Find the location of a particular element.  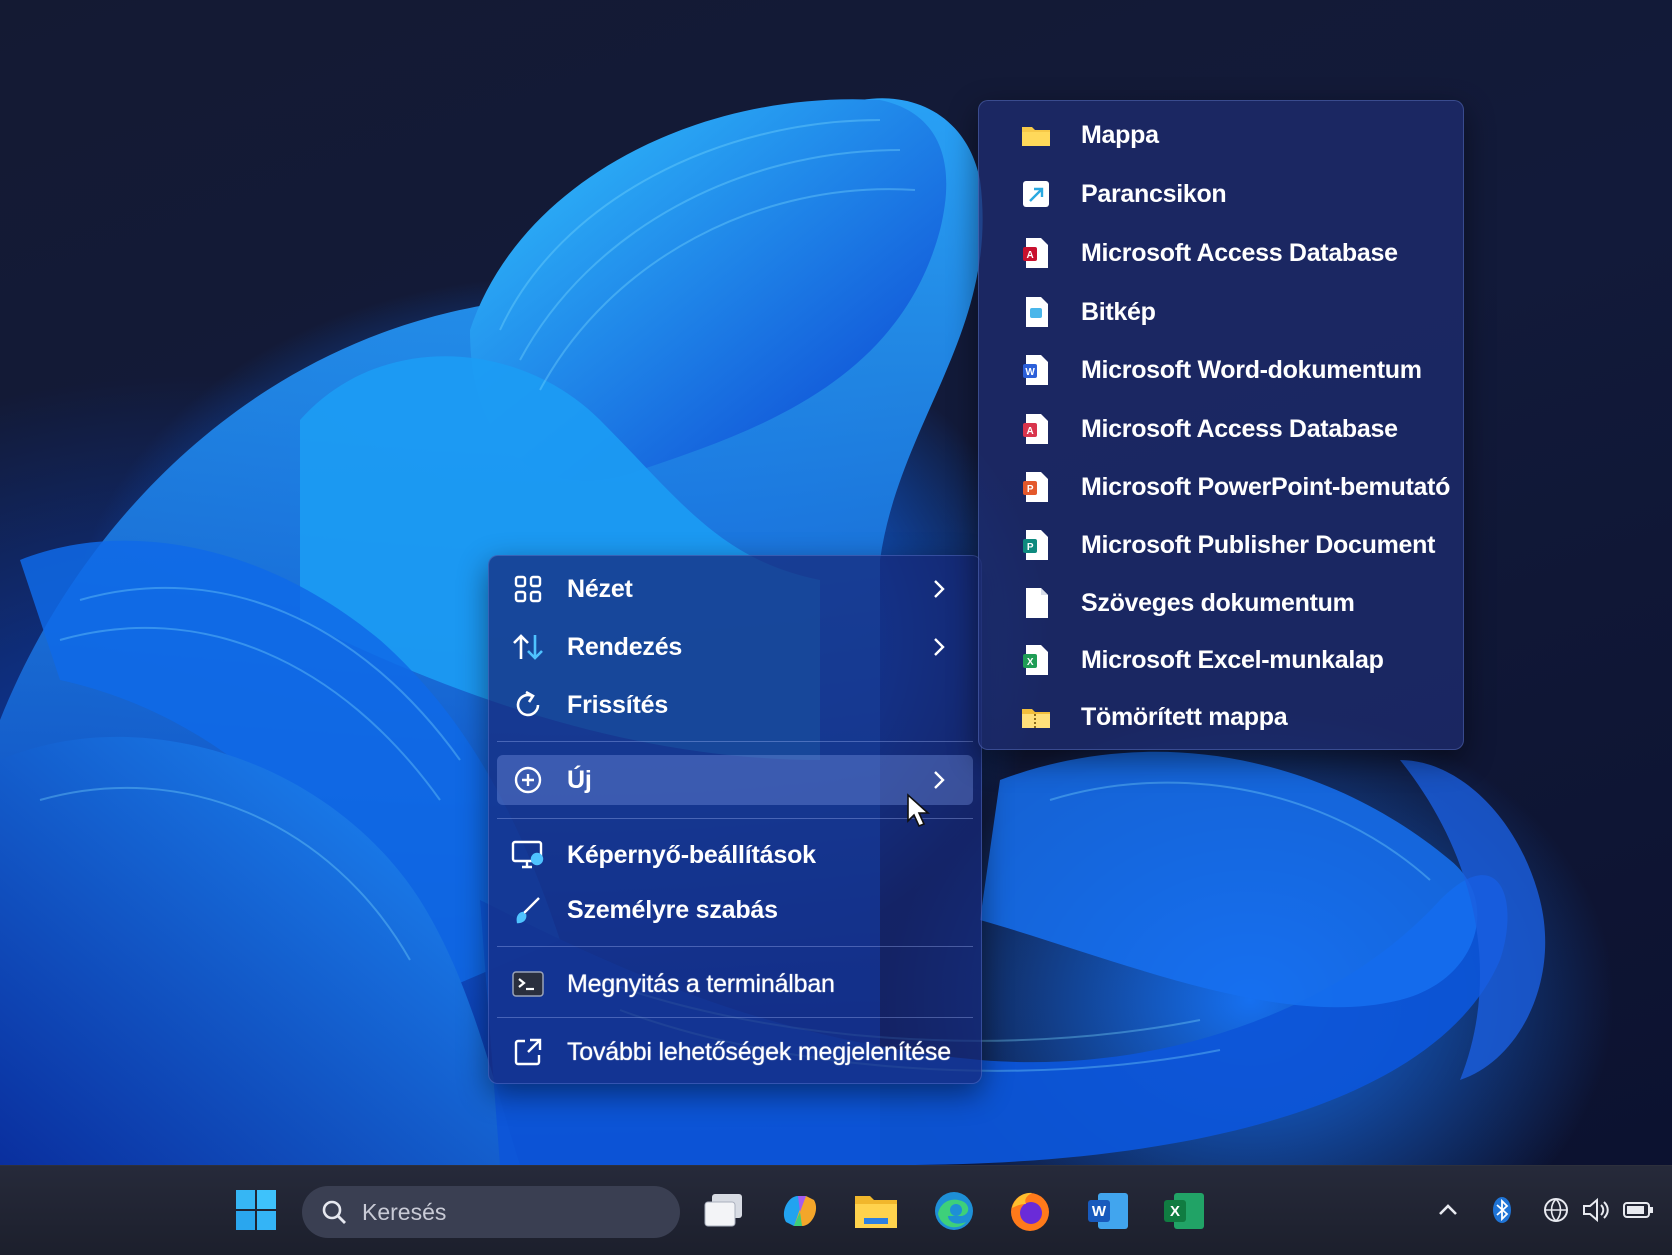

network-icon is located at coordinates (1556, 1210).